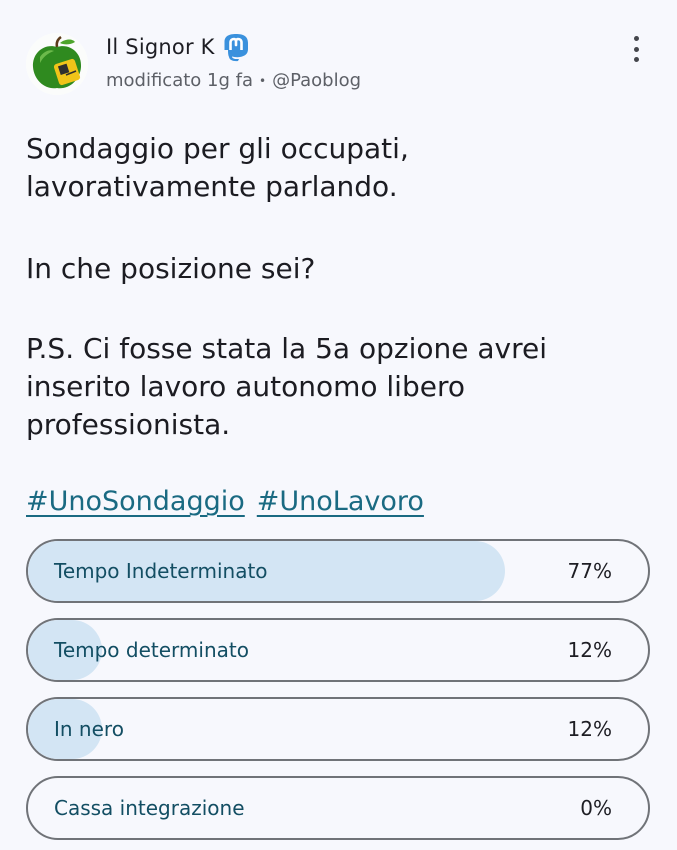 The image size is (677, 850). Describe the element at coordinates (89, 729) in the screenshot. I see `poll-option-label: In nero` at that location.